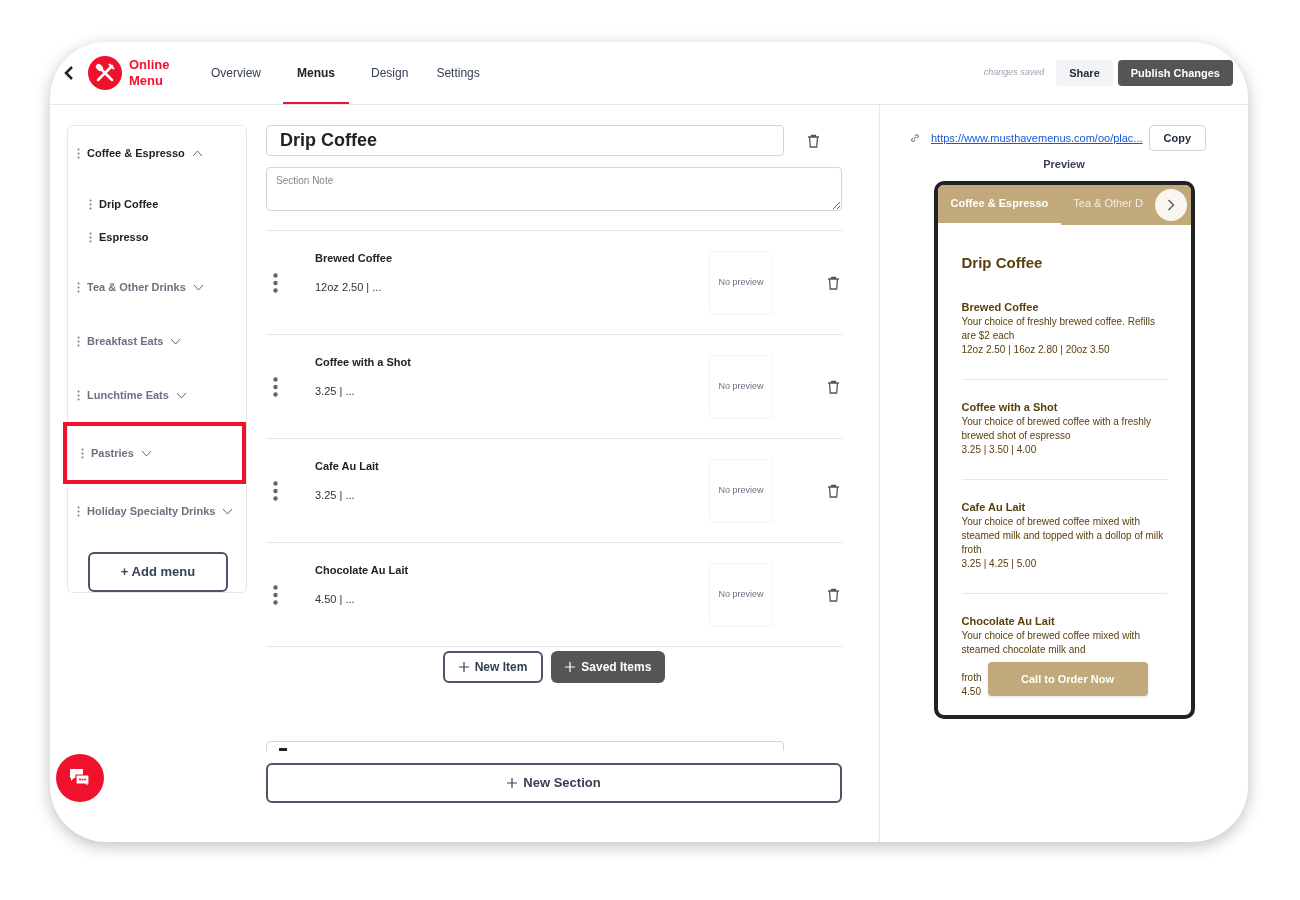 The image size is (1300, 900). What do you see at coordinates (999, 450) in the screenshot?
I see `preview-item-prices: 3.25 | 3.50 | 4.00` at bounding box center [999, 450].